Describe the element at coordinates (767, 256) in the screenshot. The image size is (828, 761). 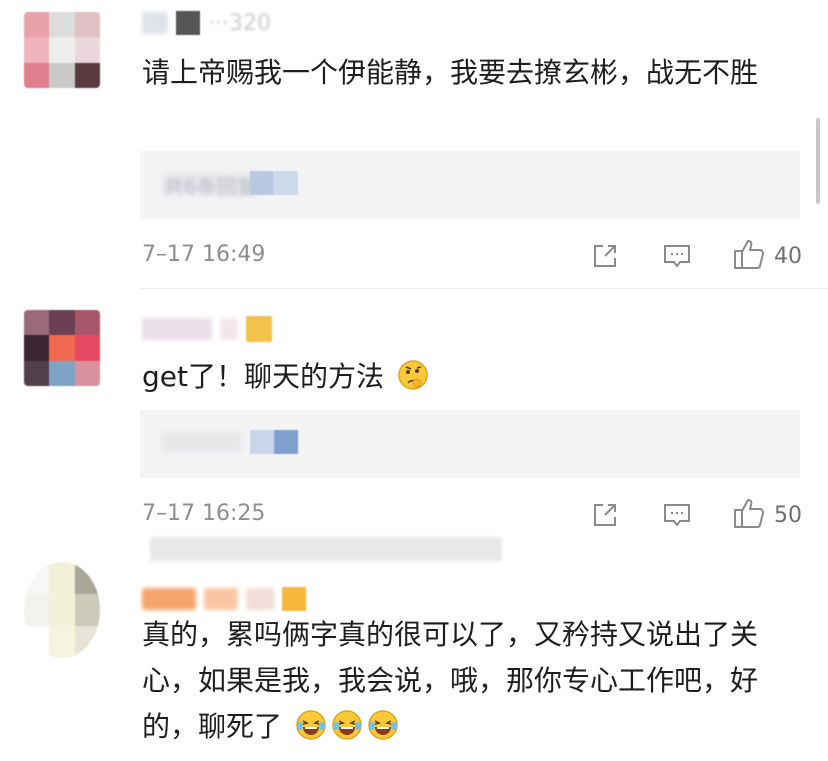
I see `like-button: 40` at that location.